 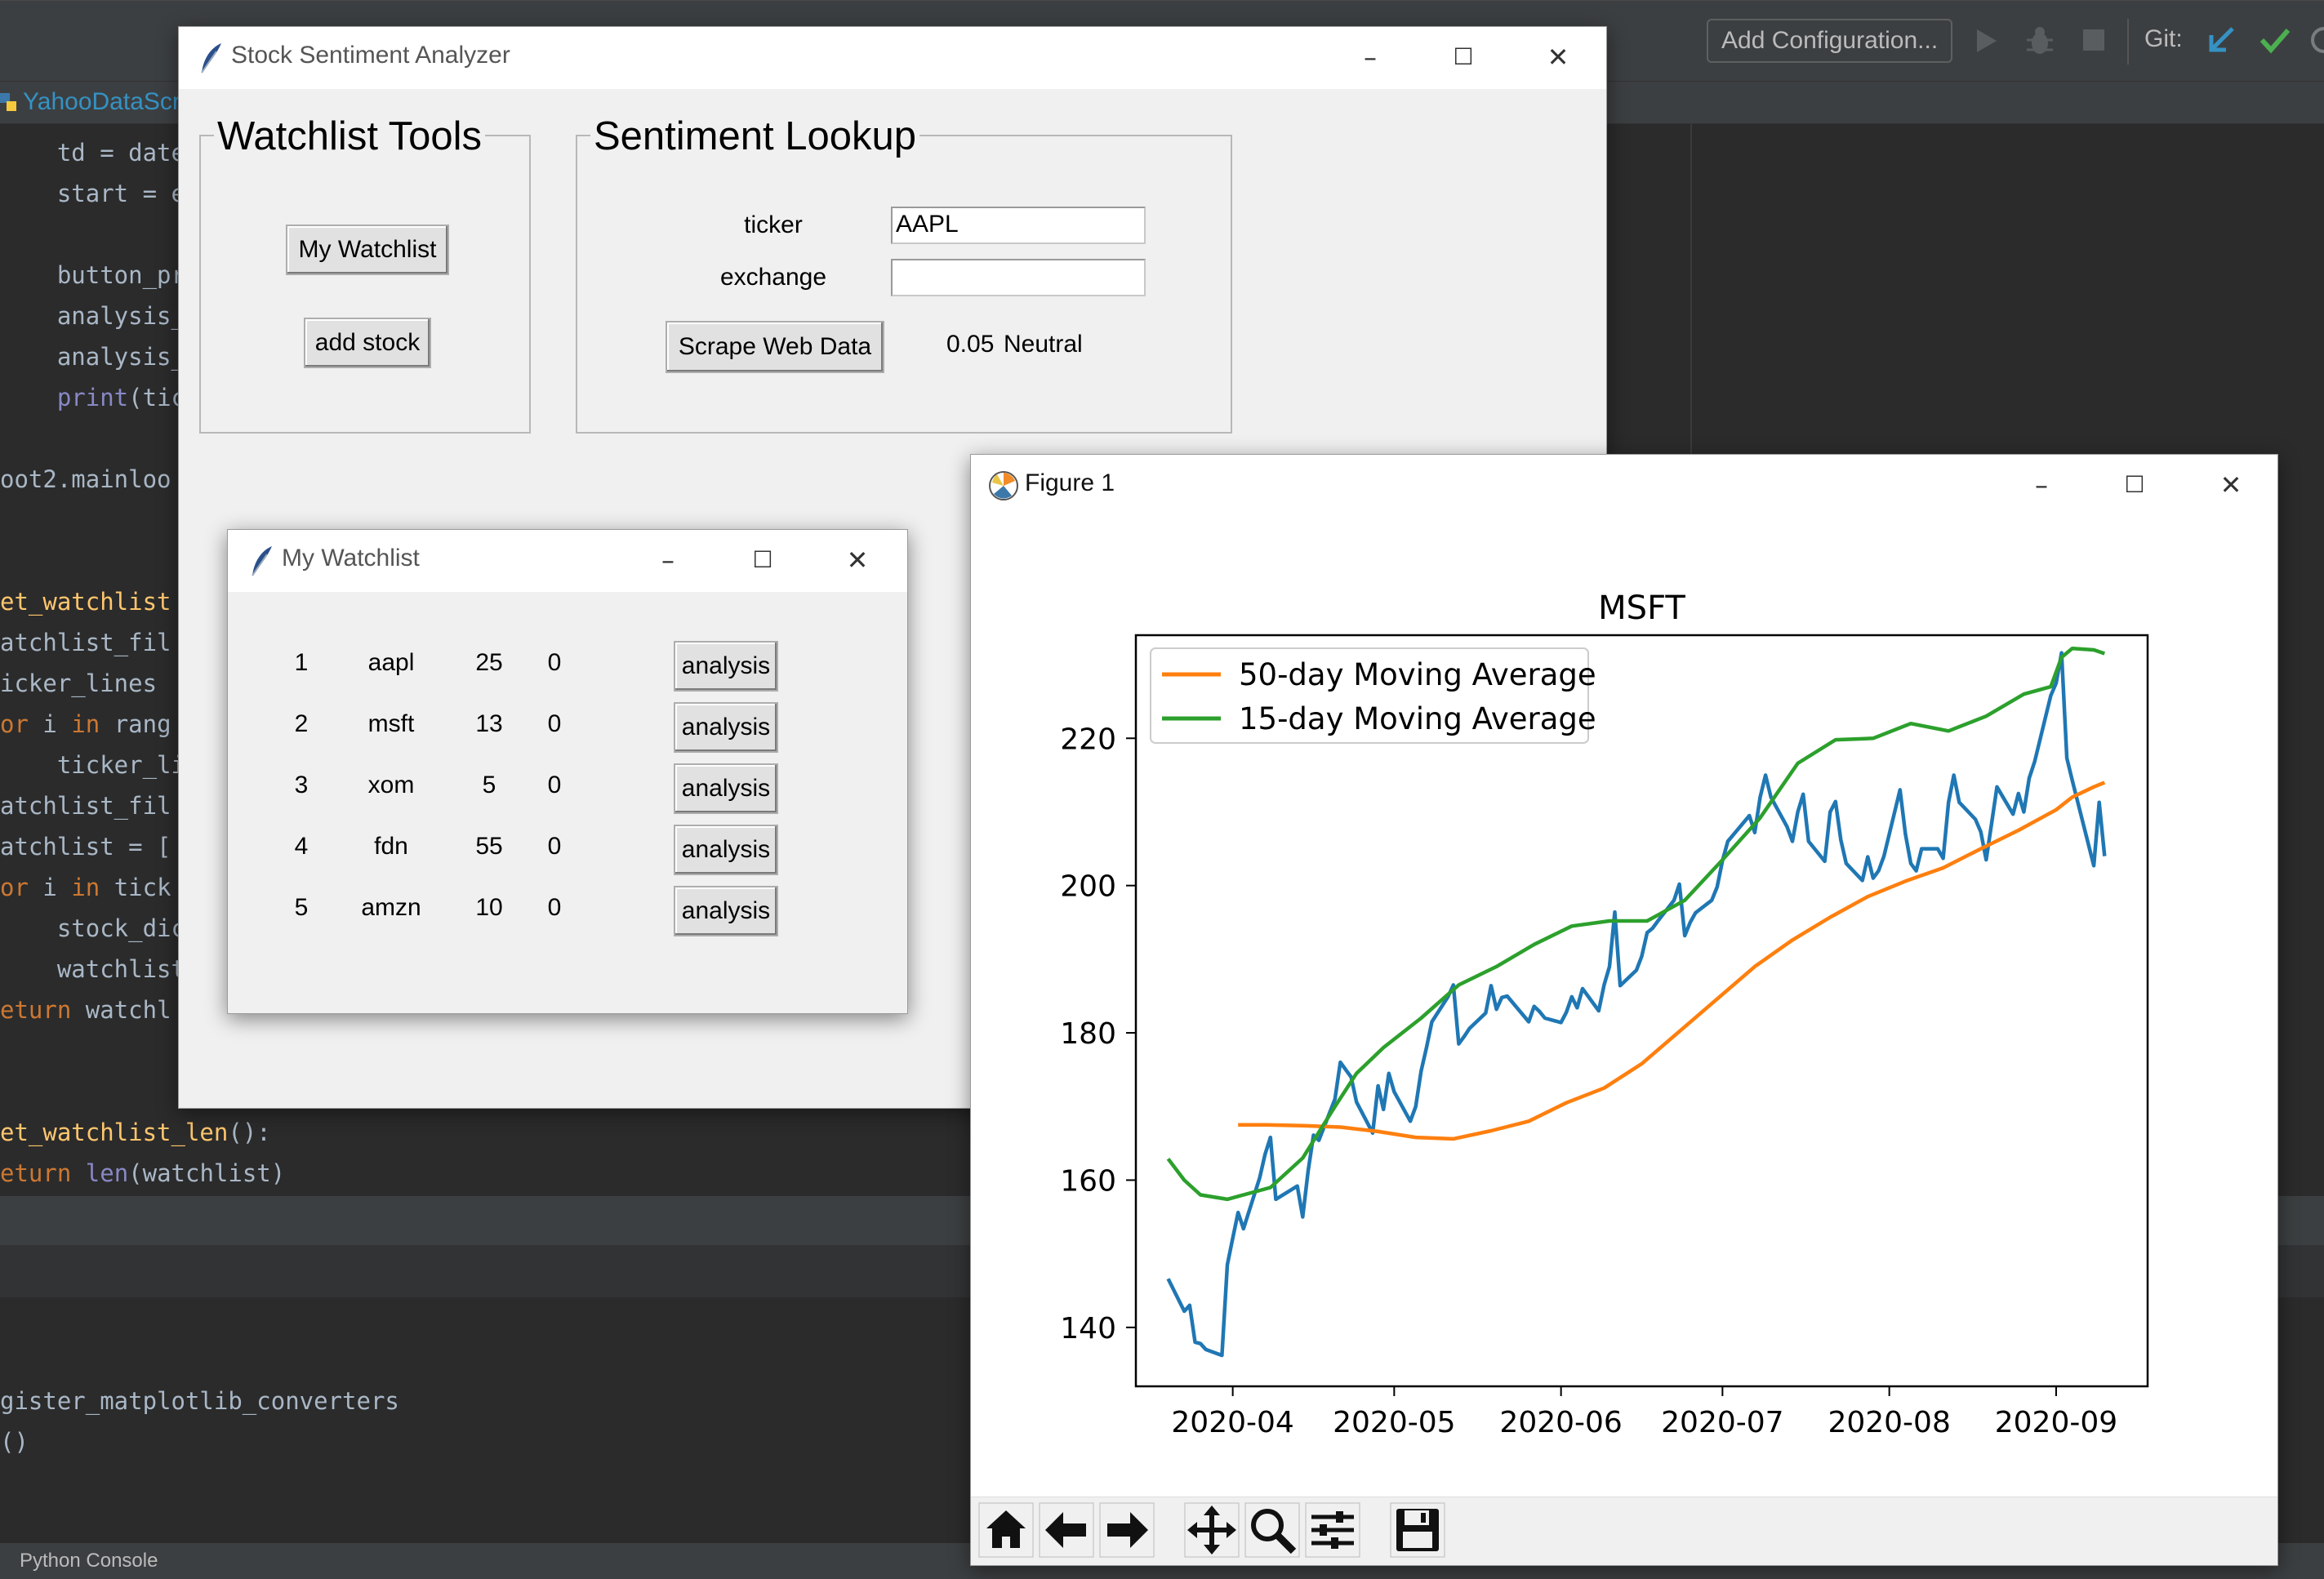 I want to click on y-tick-label: 160, so click(x=1088, y=1181).